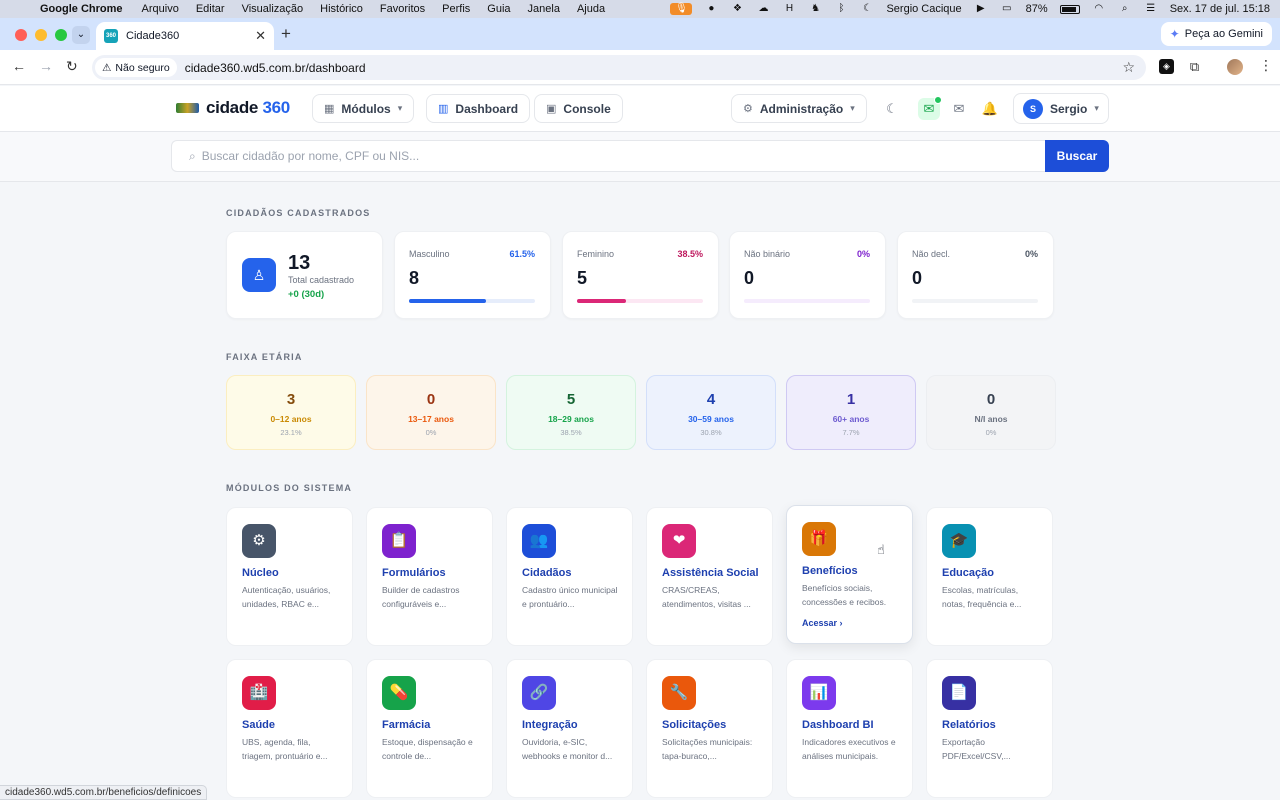 The height and width of the screenshot is (800, 1280). I want to click on record-icon: ●, so click(711, 9).